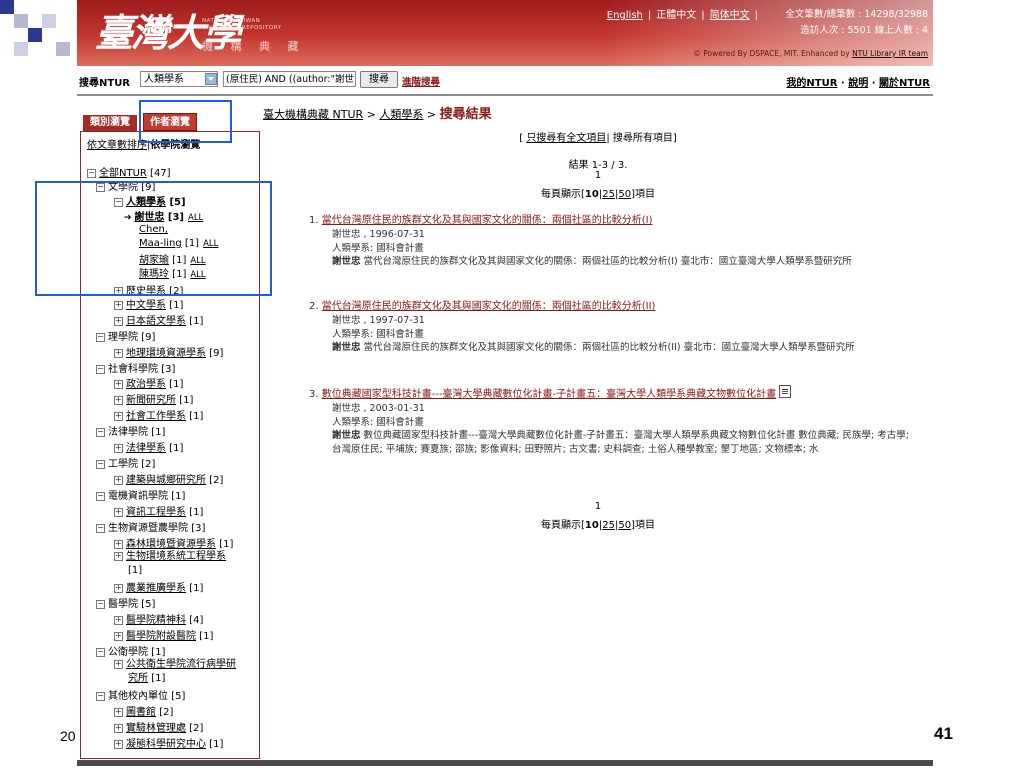 The width and height of the screenshot is (1024, 768). Describe the element at coordinates (313, 114) in the screenshot. I see `breadcrumb-home: 臺大機構典藏 NTUR` at that location.